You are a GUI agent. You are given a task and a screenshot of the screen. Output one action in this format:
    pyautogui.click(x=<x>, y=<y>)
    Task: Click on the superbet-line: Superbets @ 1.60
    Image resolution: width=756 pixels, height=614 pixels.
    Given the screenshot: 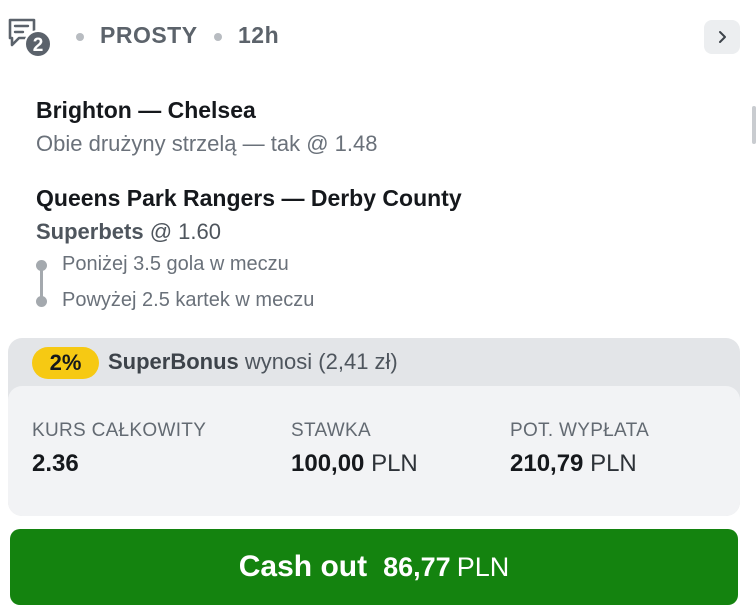 What is the action you would take?
    pyautogui.click(x=128, y=232)
    